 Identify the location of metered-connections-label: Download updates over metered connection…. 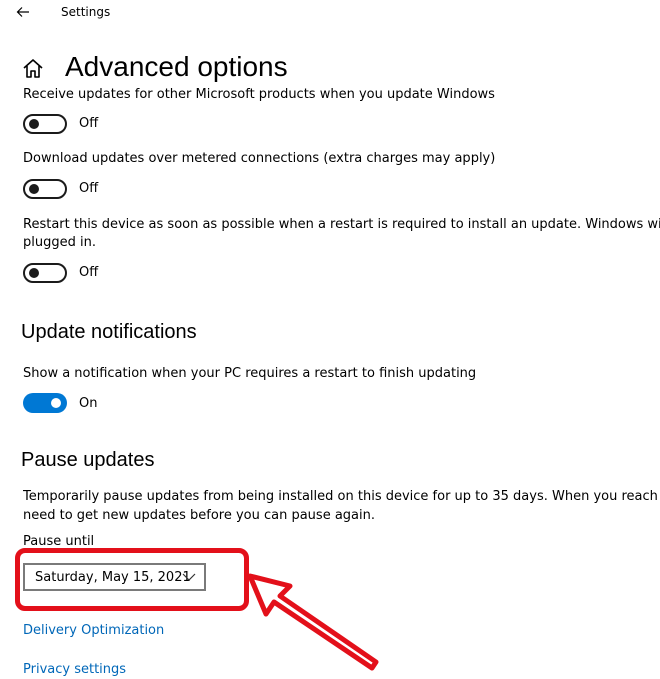
(259, 158).